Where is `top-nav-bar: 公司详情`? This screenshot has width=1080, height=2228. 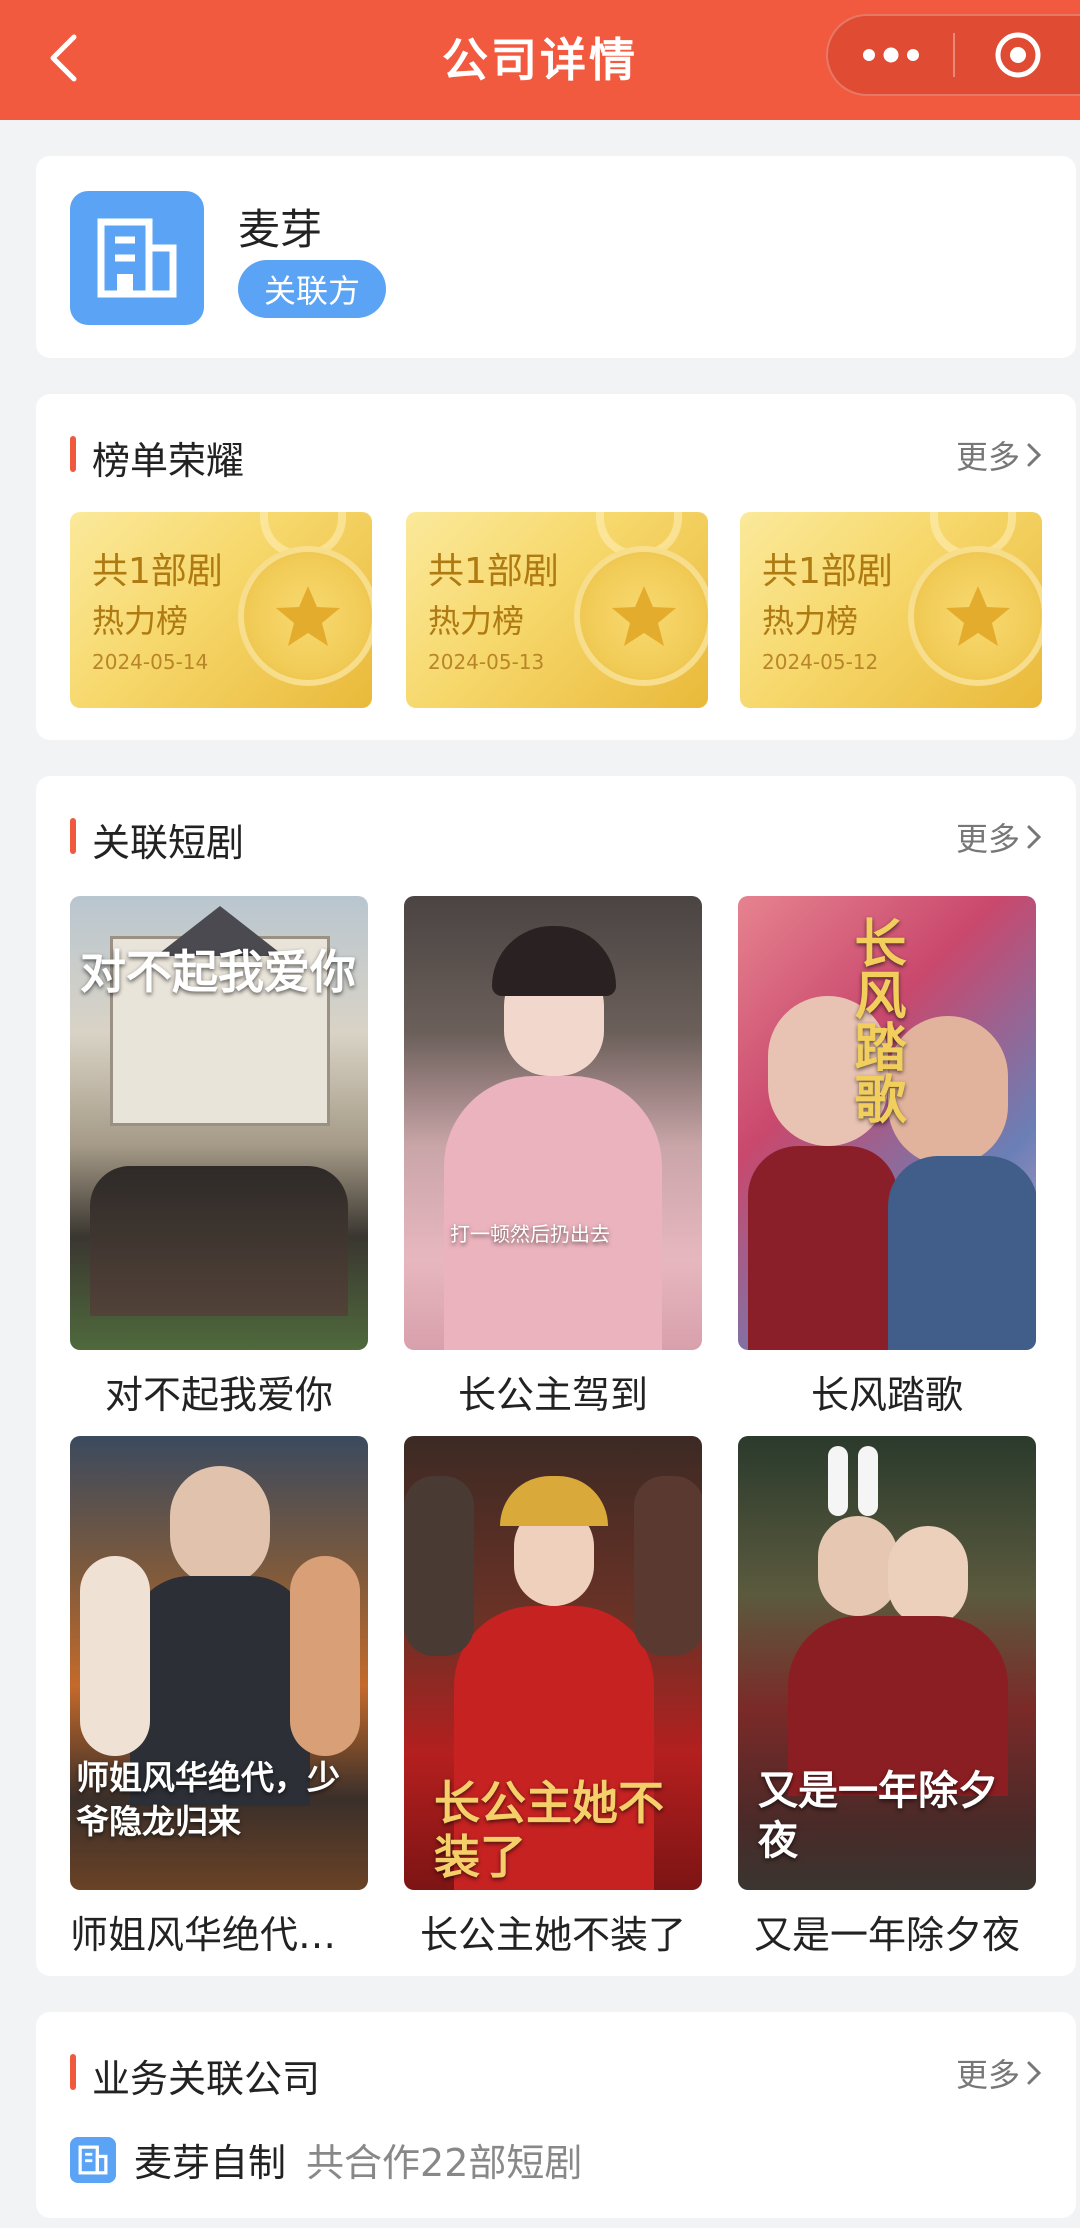 top-nav-bar: 公司详情 is located at coordinates (540, 60).